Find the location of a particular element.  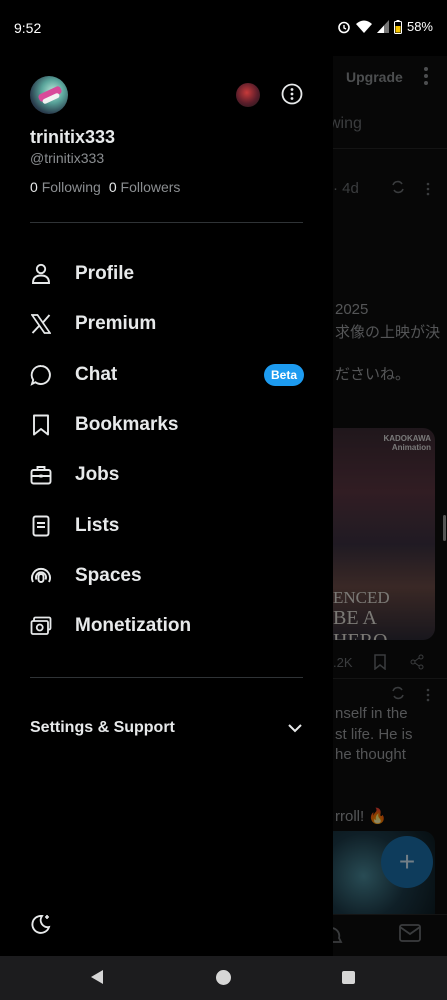

status-time: 9:52 is located at coordinates (28, 28).